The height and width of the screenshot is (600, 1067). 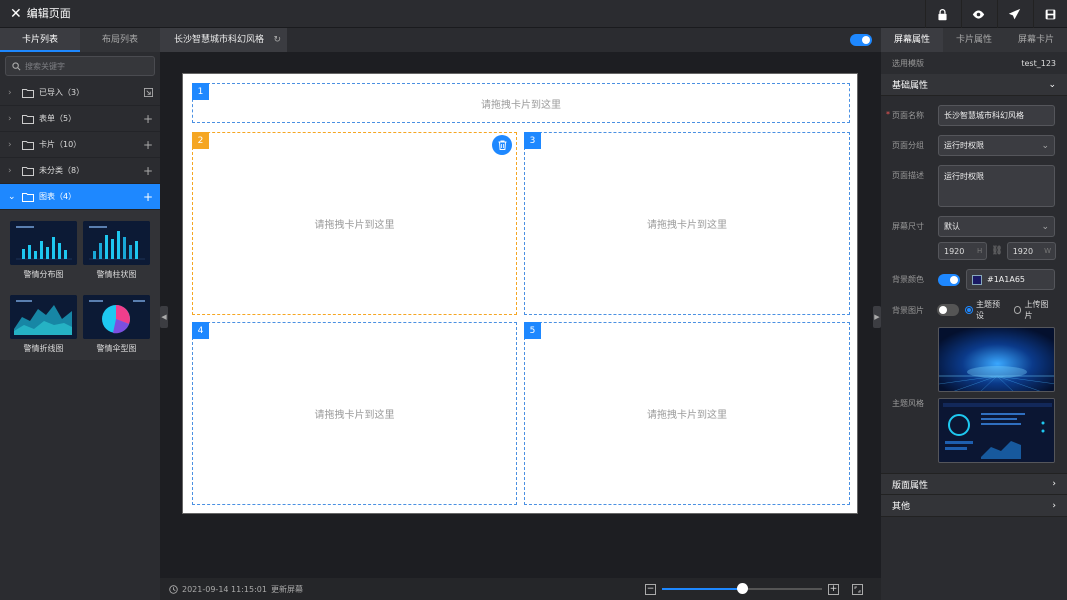 What do you see at coordinates (1014, 14) in the screenshot?
I see `publish-button` at bounding box center [1014, 14].